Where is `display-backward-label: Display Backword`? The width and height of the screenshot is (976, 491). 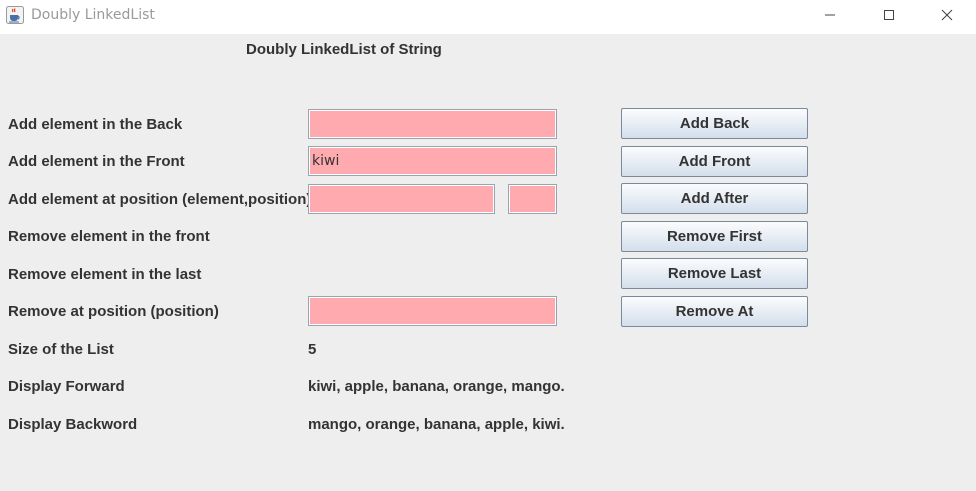
display-backward-label: Display Backword is located at coordinates (73, 424).